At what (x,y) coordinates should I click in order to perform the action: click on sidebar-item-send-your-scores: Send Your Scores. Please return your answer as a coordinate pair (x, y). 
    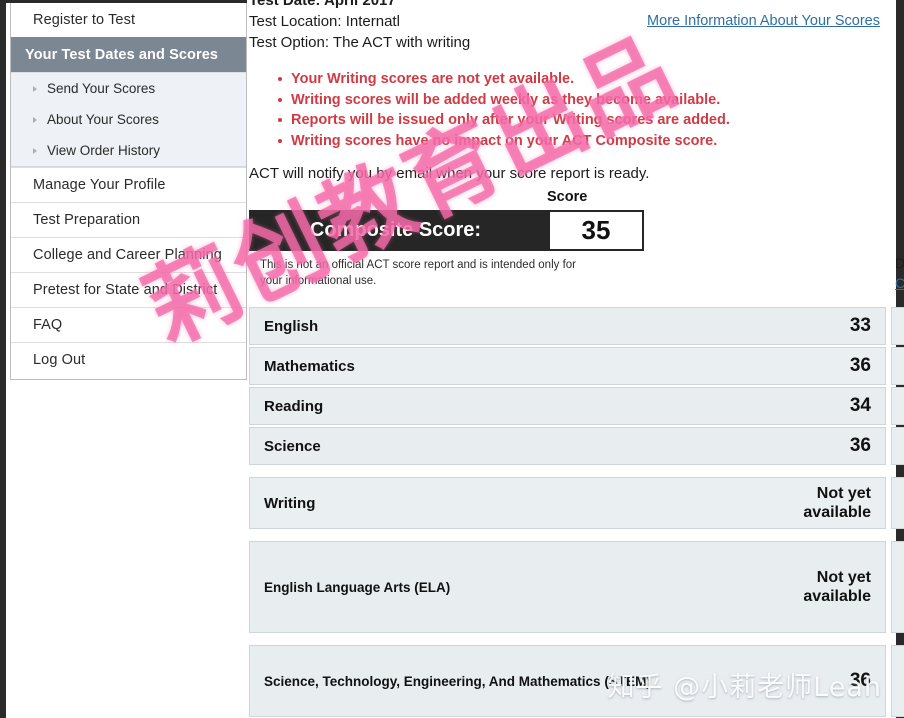
    Looking at the image, I should click on (128, 88).